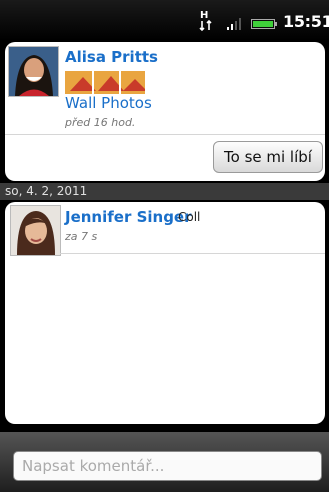 Image resolution: width=329 pixels, height=492 pixels. What do you see at coordinates (268, 157) in the screenshot?
I see `like-button: To se mi líbí` at bounding box center [268, 157].